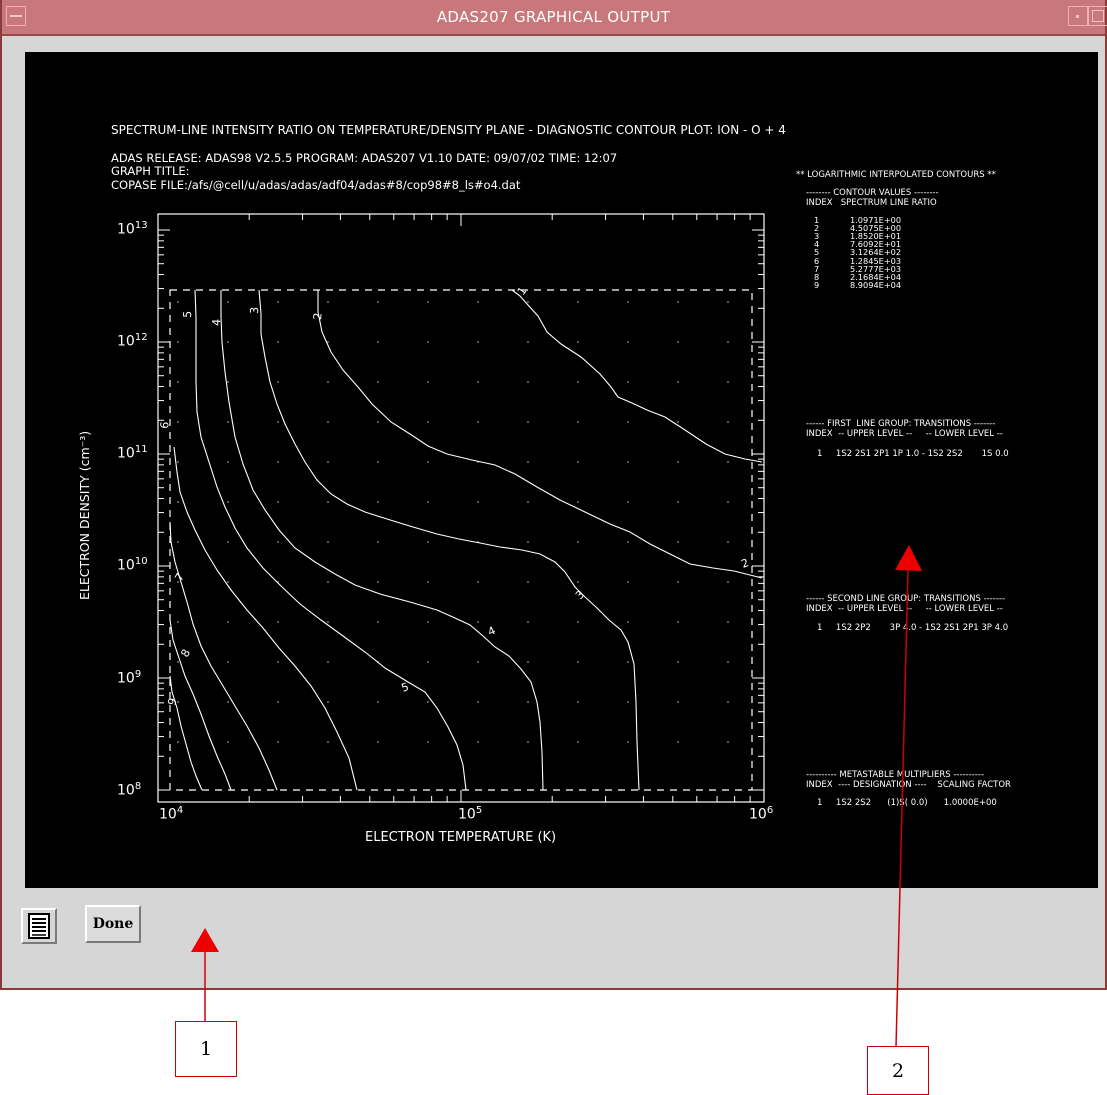 This screenshot has height=1095, width=1107. What do you see at coordinates (254, 310) in the screenshot?
I see `contour-label: 3` at bounding box center [254, 310].